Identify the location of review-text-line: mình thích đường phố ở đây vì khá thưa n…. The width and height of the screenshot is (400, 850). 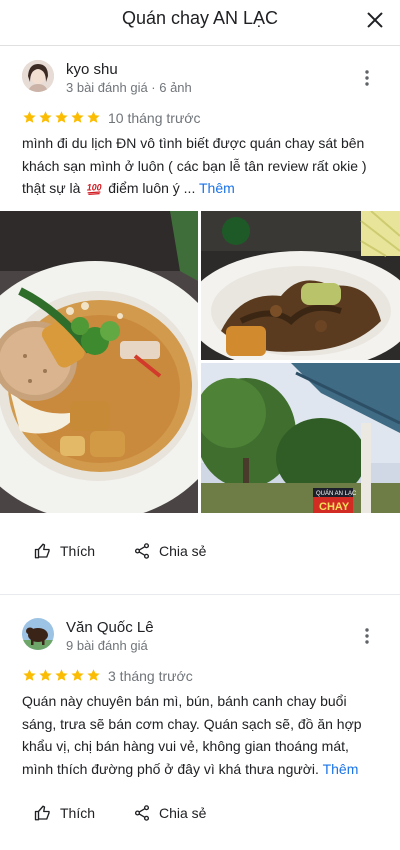
(202, 769).